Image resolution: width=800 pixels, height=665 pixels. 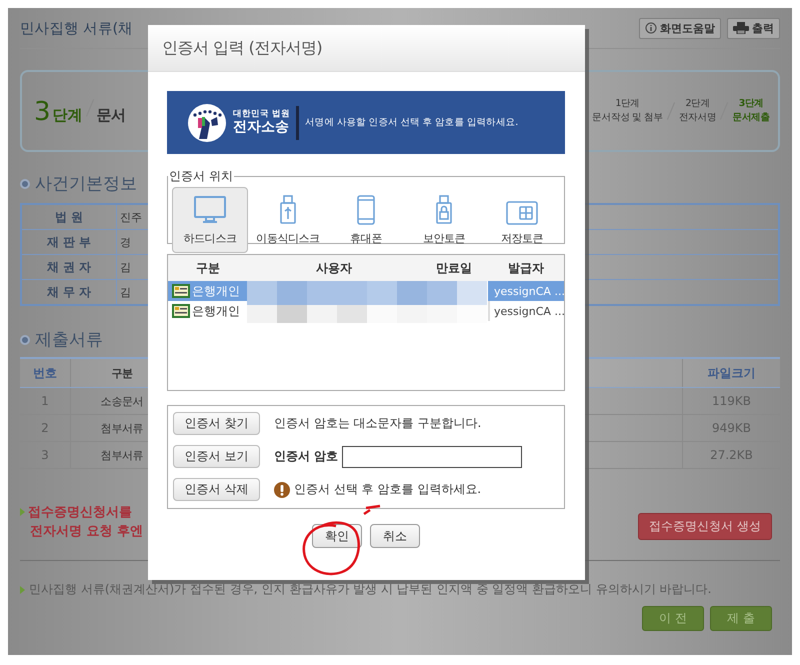 I want to click on hint-text: 인증서 암호는 대소문자를 구분합니다., so click(x=378, y=423).